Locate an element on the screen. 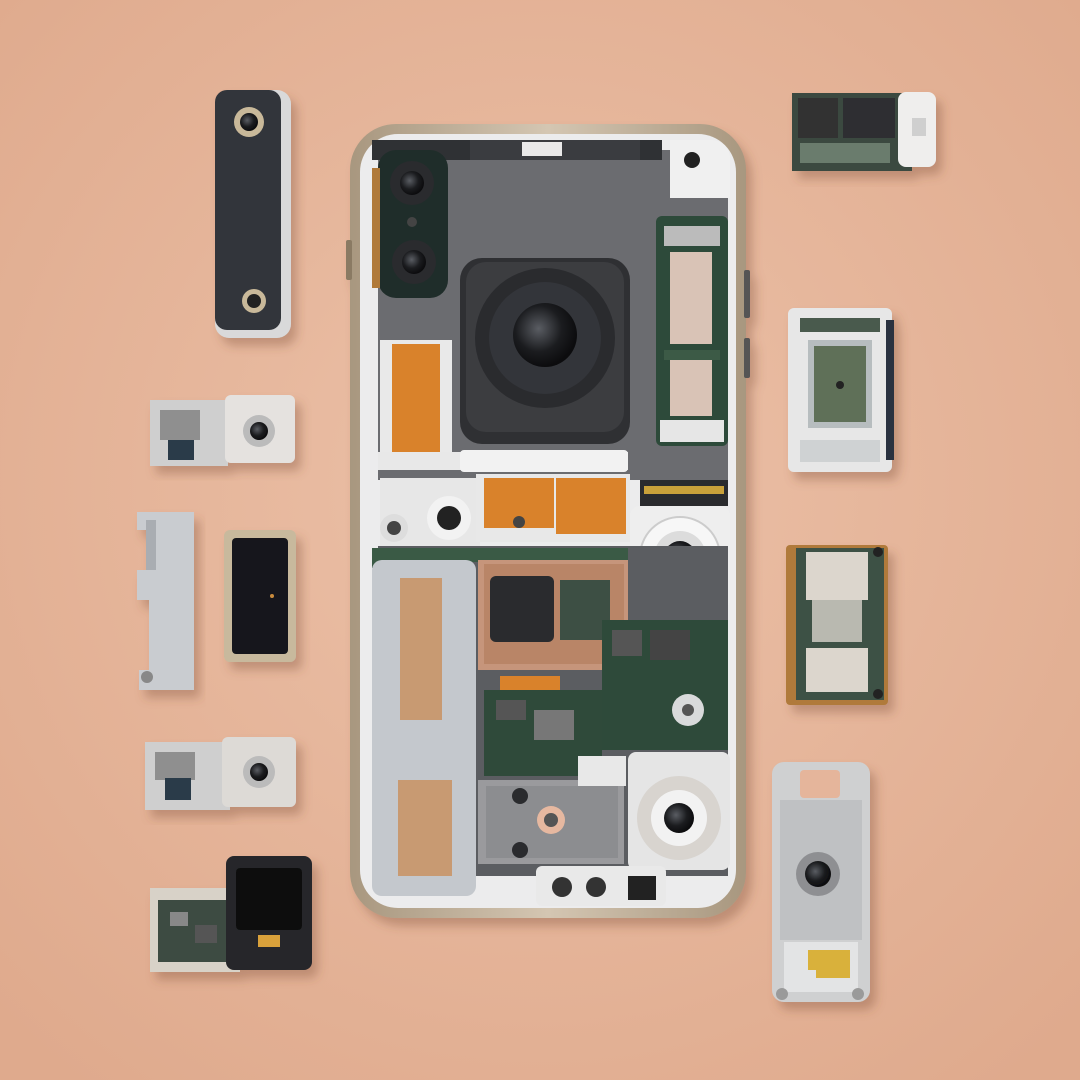 This screenshot has height=1080, width=1080. black-camera-bar is located at coordinates (253, 214).